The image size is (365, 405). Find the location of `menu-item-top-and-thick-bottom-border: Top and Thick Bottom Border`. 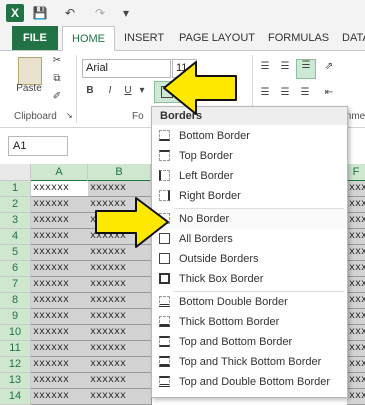

menu-item-top-and-thick-bottom-border: Top and Thick Bottom Border is located at coordinates (249, 362).